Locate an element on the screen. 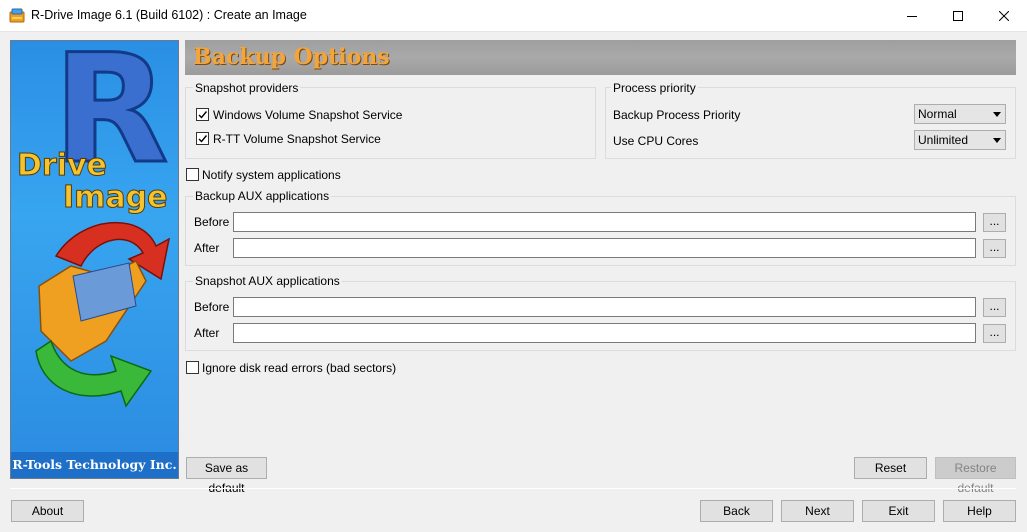 This screenshot has height=532, width=1027. restore-default-button: Restore default is located at coordinates (975, 476).